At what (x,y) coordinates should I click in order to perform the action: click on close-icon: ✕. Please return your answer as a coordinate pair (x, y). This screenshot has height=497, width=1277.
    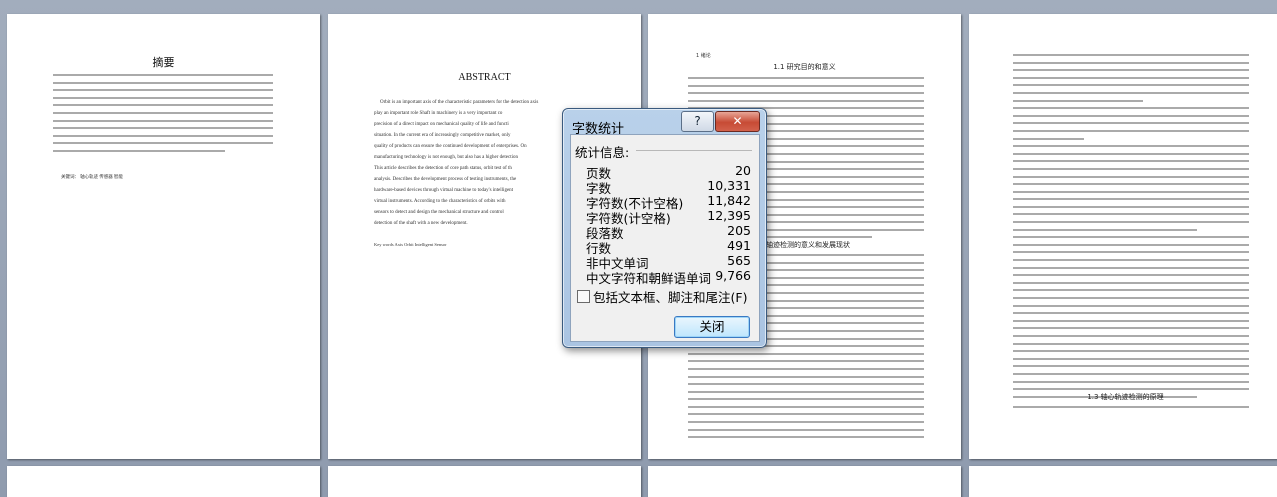
    Looking at the image, I should click on (737, 121).